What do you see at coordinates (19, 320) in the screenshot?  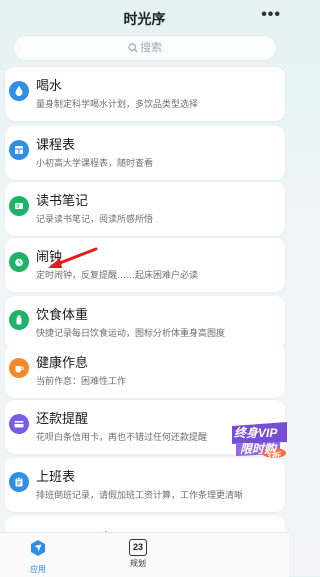 I see `bottle-icon` at bounding box center [19, 320].